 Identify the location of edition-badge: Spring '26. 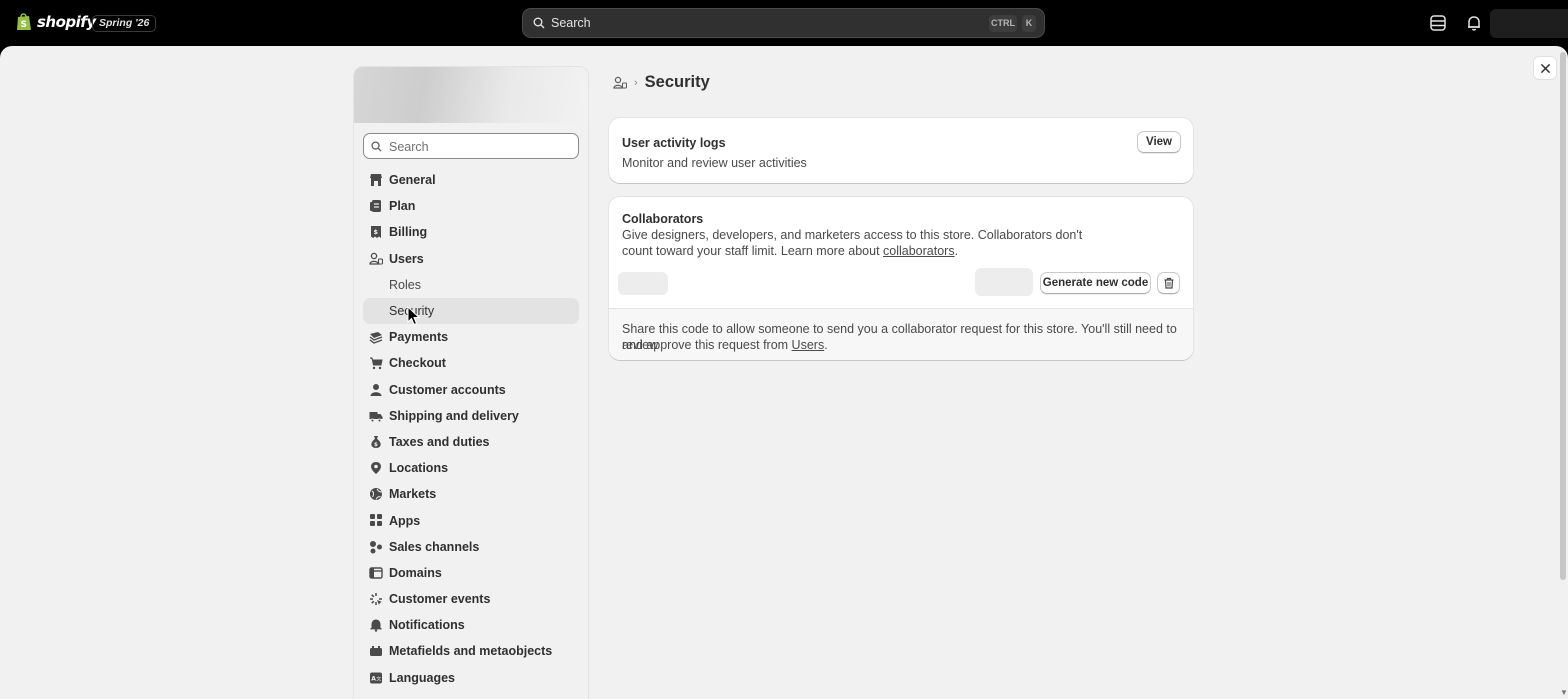
(124, 23).